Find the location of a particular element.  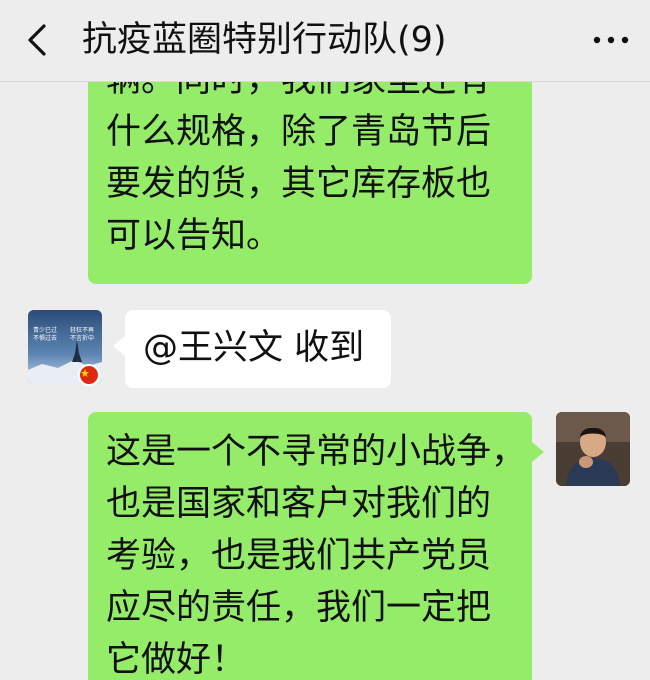

self-avatar is located at coordinates (593, 449).